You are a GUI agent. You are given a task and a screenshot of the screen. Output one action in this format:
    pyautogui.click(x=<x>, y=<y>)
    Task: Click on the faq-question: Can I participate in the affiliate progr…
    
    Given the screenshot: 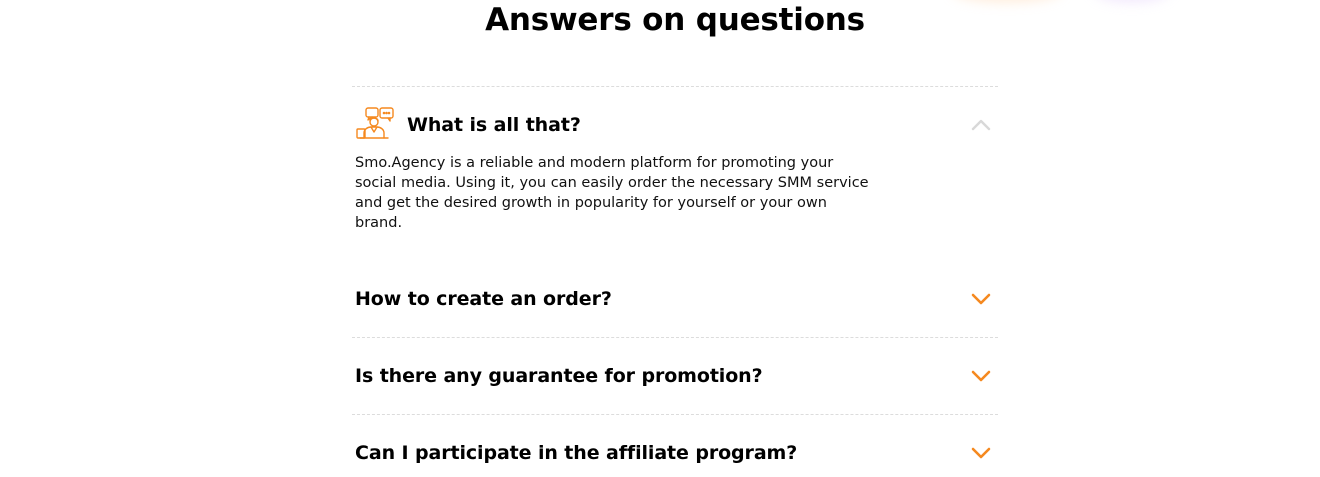 What is the action you would take?
    pyautogui.click(x=576, y=453)
    